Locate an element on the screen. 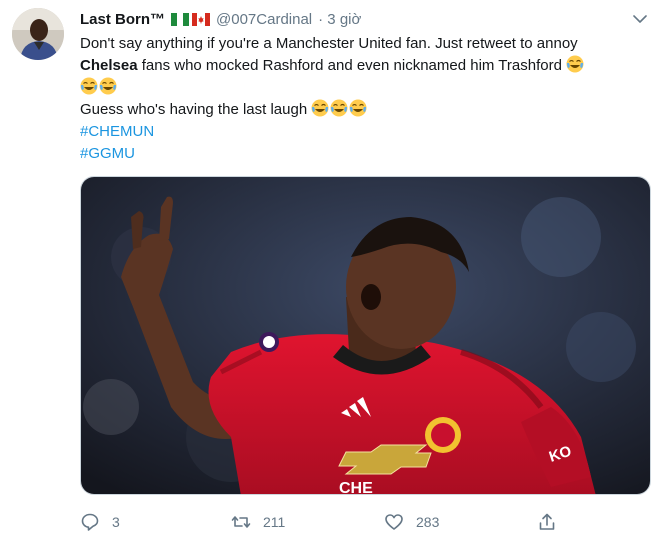 This screenshot has width=663, height=543. reply-button: 3 is located at coordinates (100, 522).